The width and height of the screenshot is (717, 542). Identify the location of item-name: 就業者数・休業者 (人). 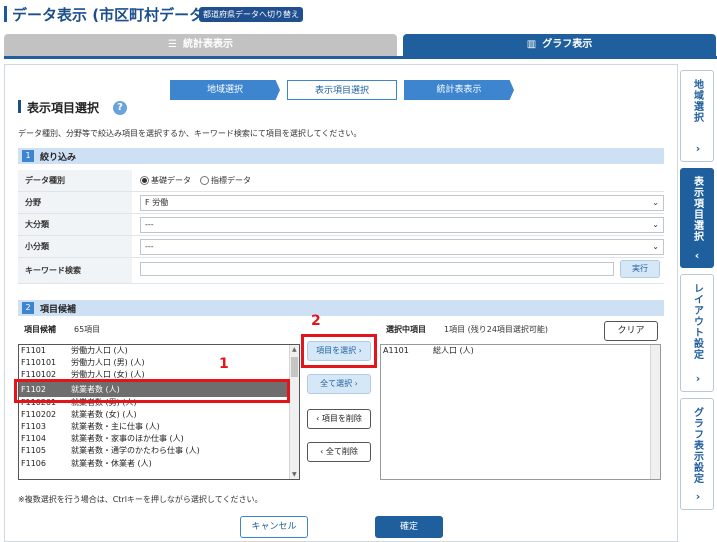
(111, 463).